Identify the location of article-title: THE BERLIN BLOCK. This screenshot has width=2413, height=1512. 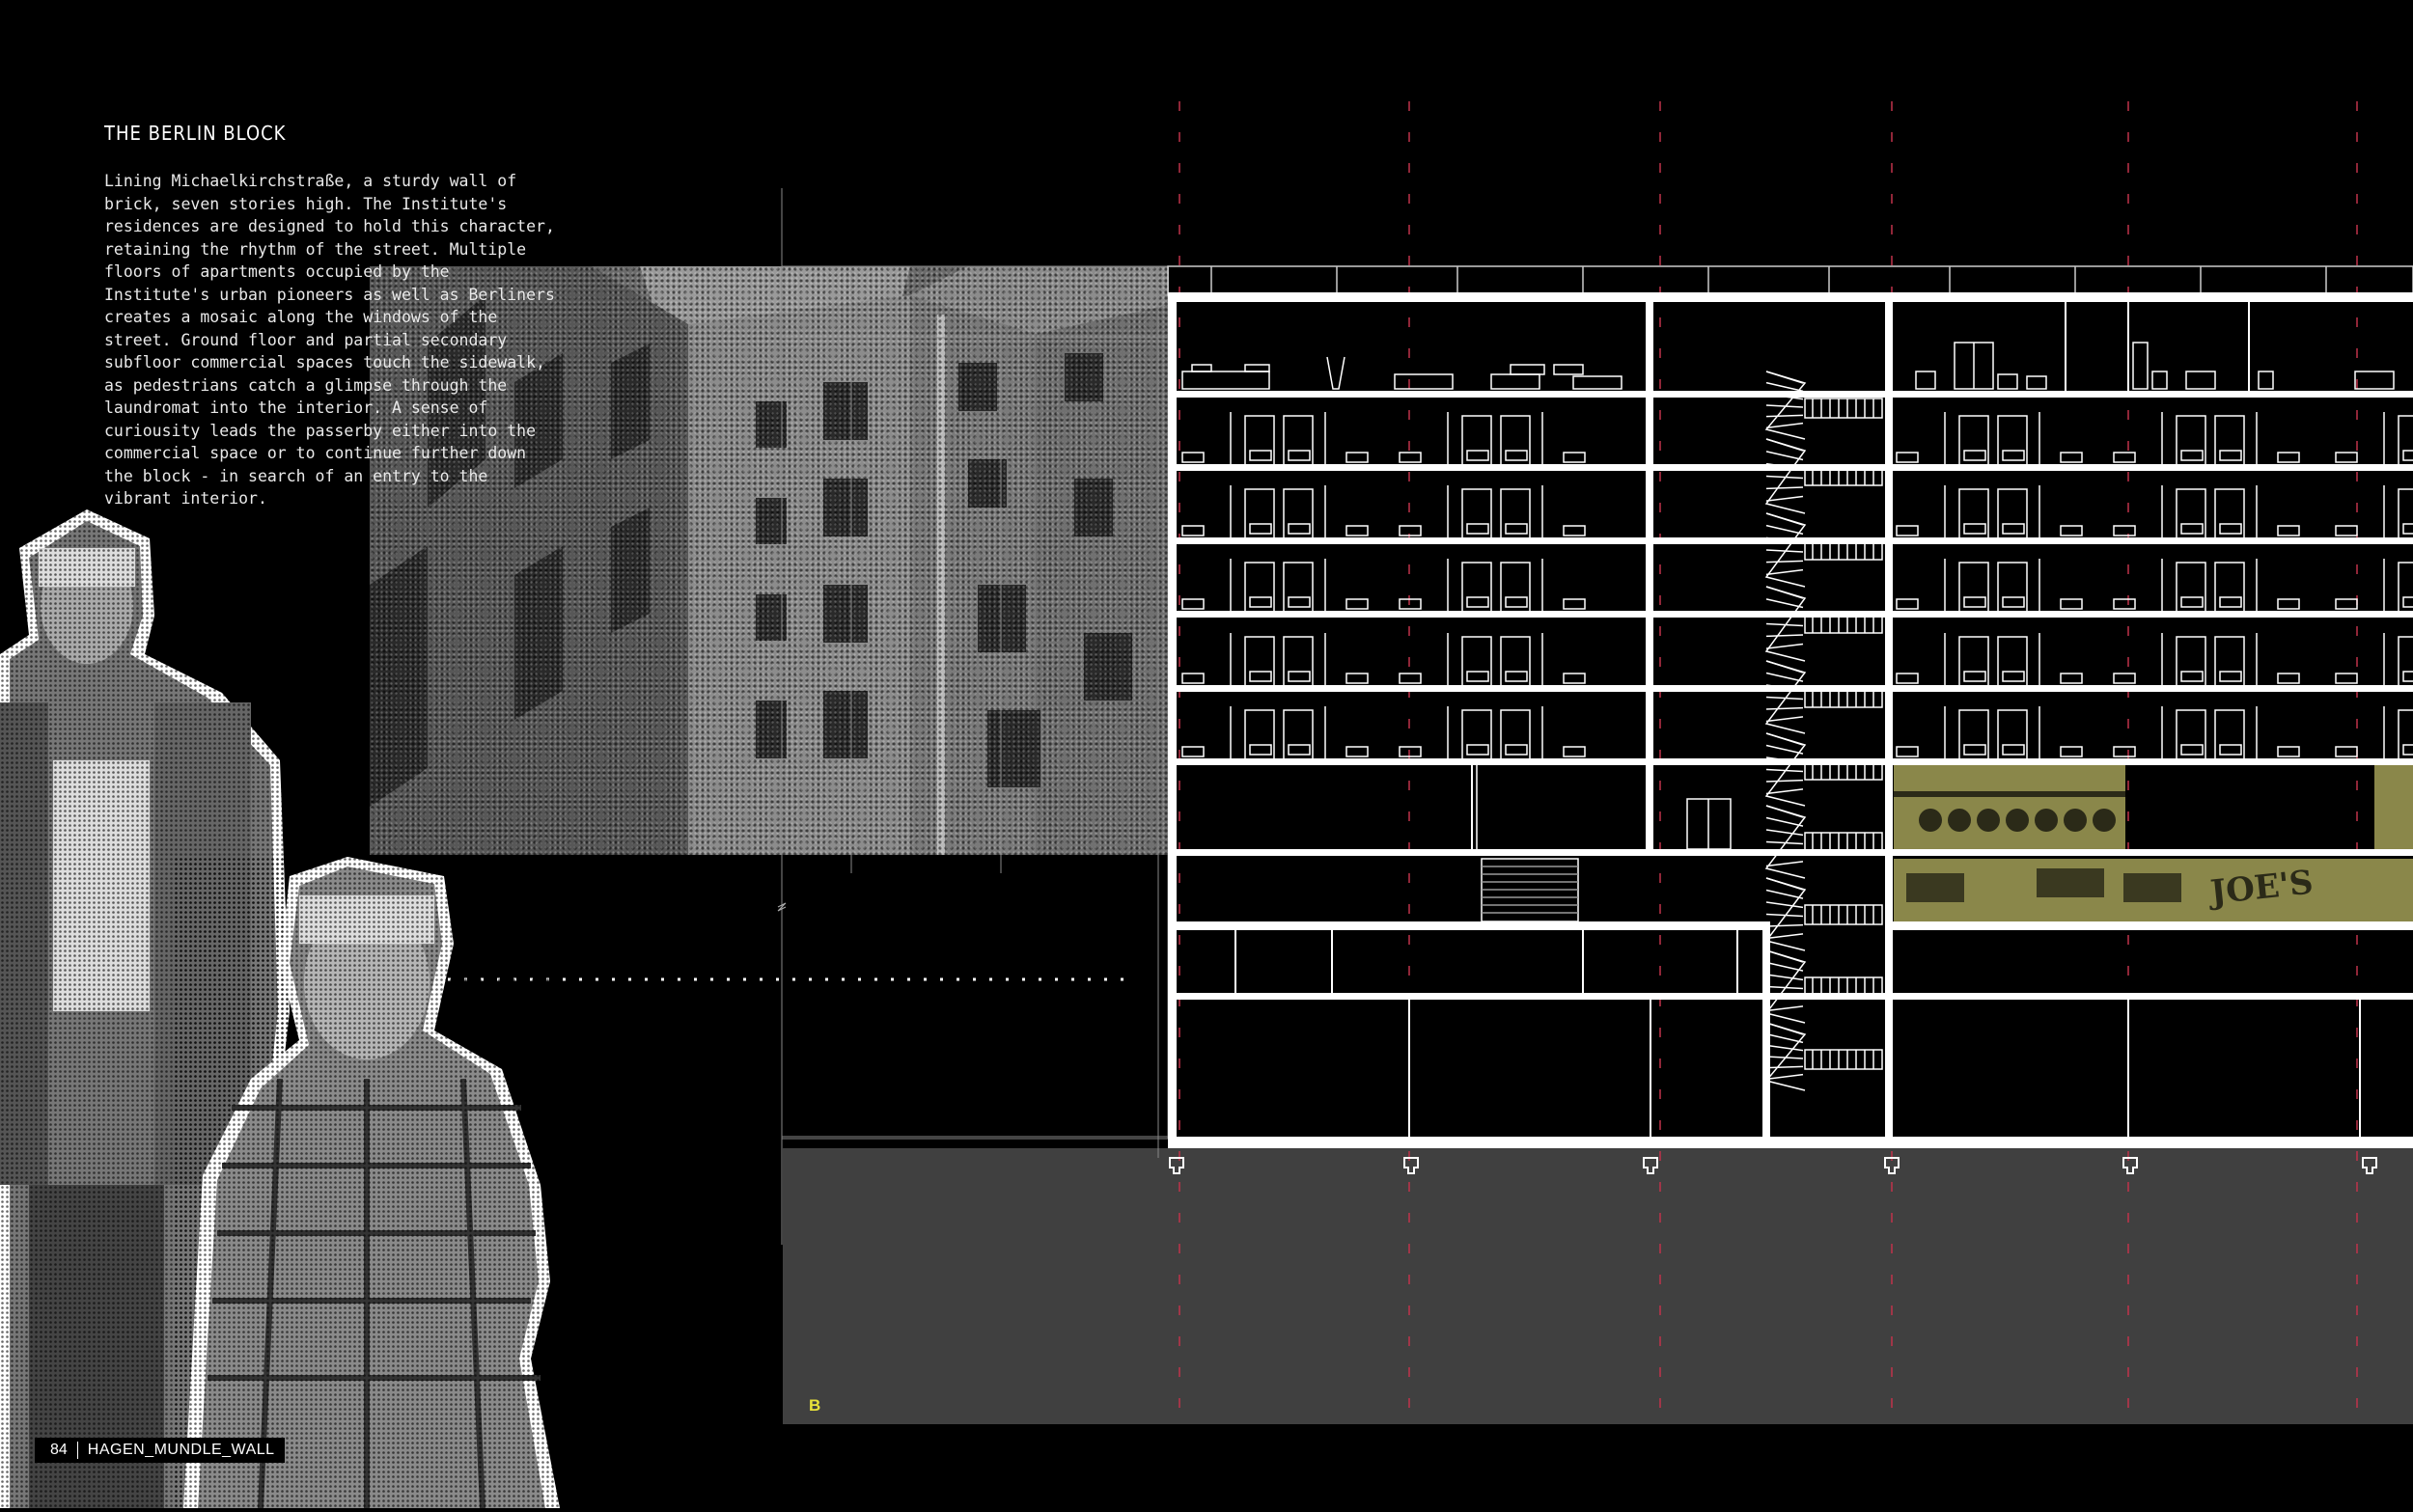
(195, 133).